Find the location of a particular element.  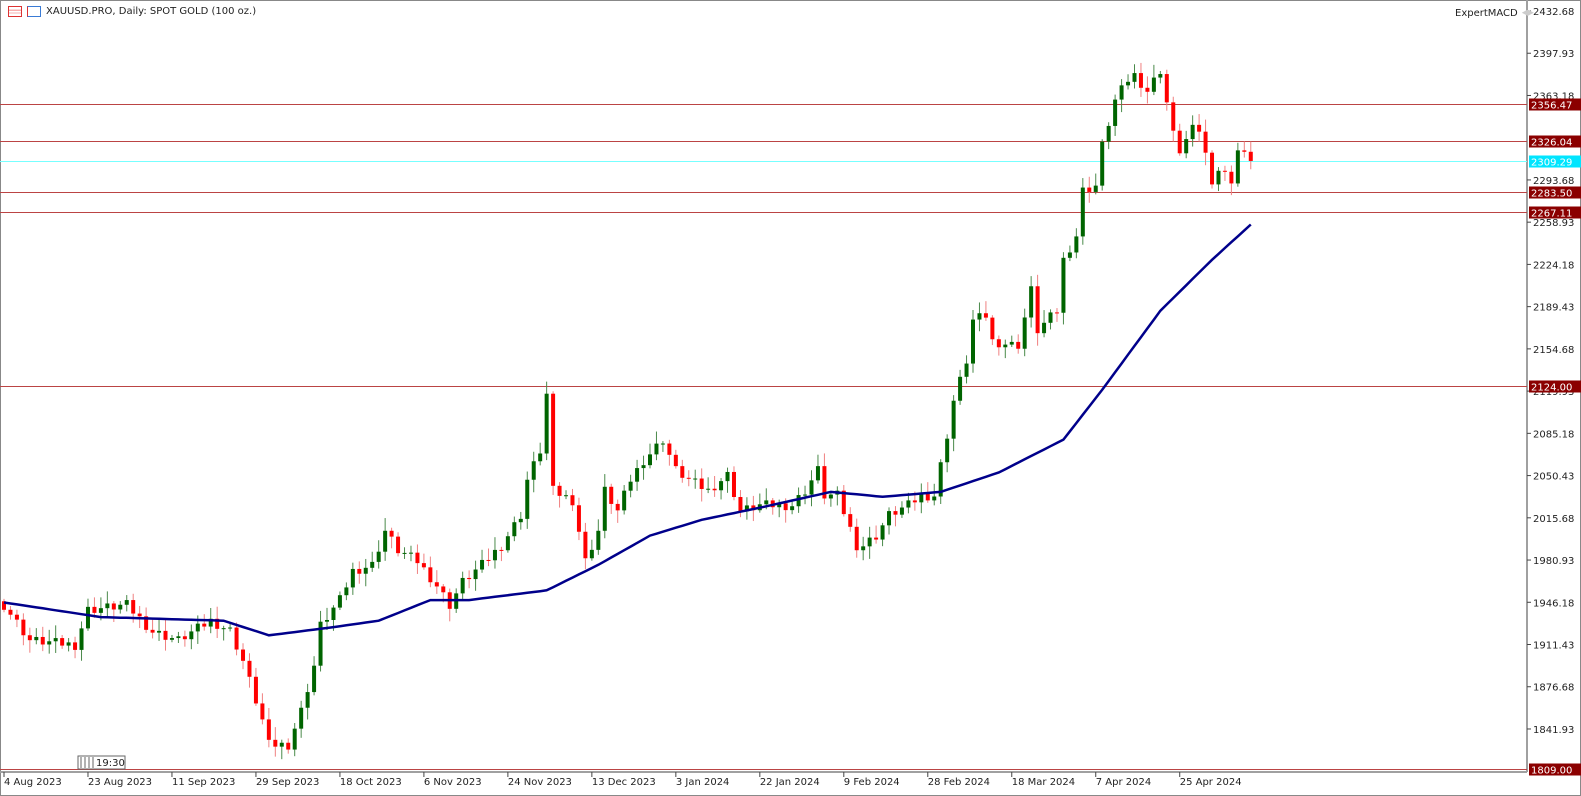

price-tick-label: 2189.43 is located at coordinates (1553, 308).